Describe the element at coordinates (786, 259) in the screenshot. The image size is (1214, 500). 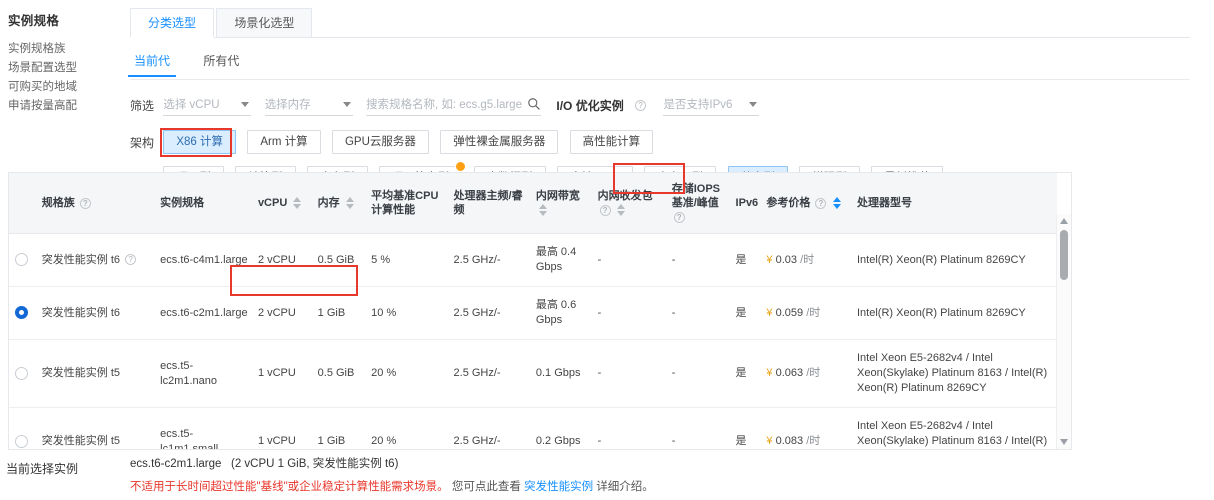
I see `price-value: 0.03` at that location.